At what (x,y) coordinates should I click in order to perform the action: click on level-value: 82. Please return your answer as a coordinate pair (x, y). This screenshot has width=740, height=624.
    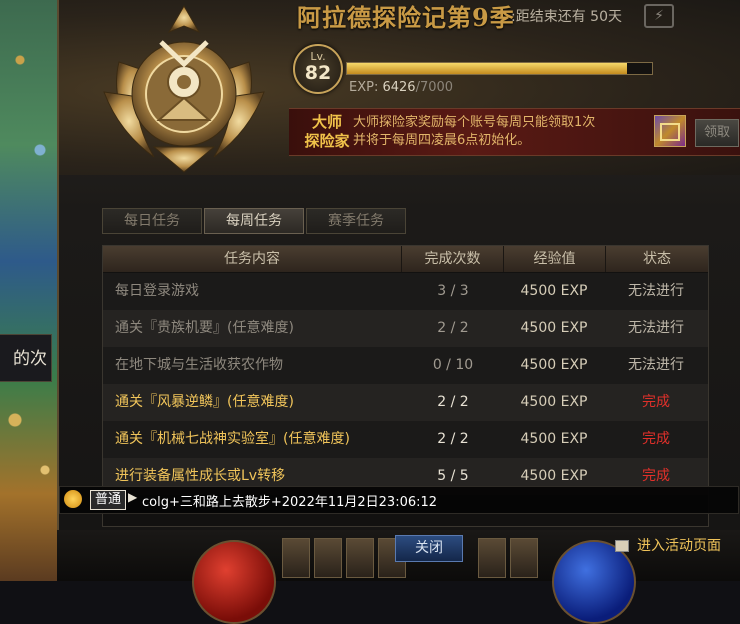
    Looking at the image, I should click on (318, 73).